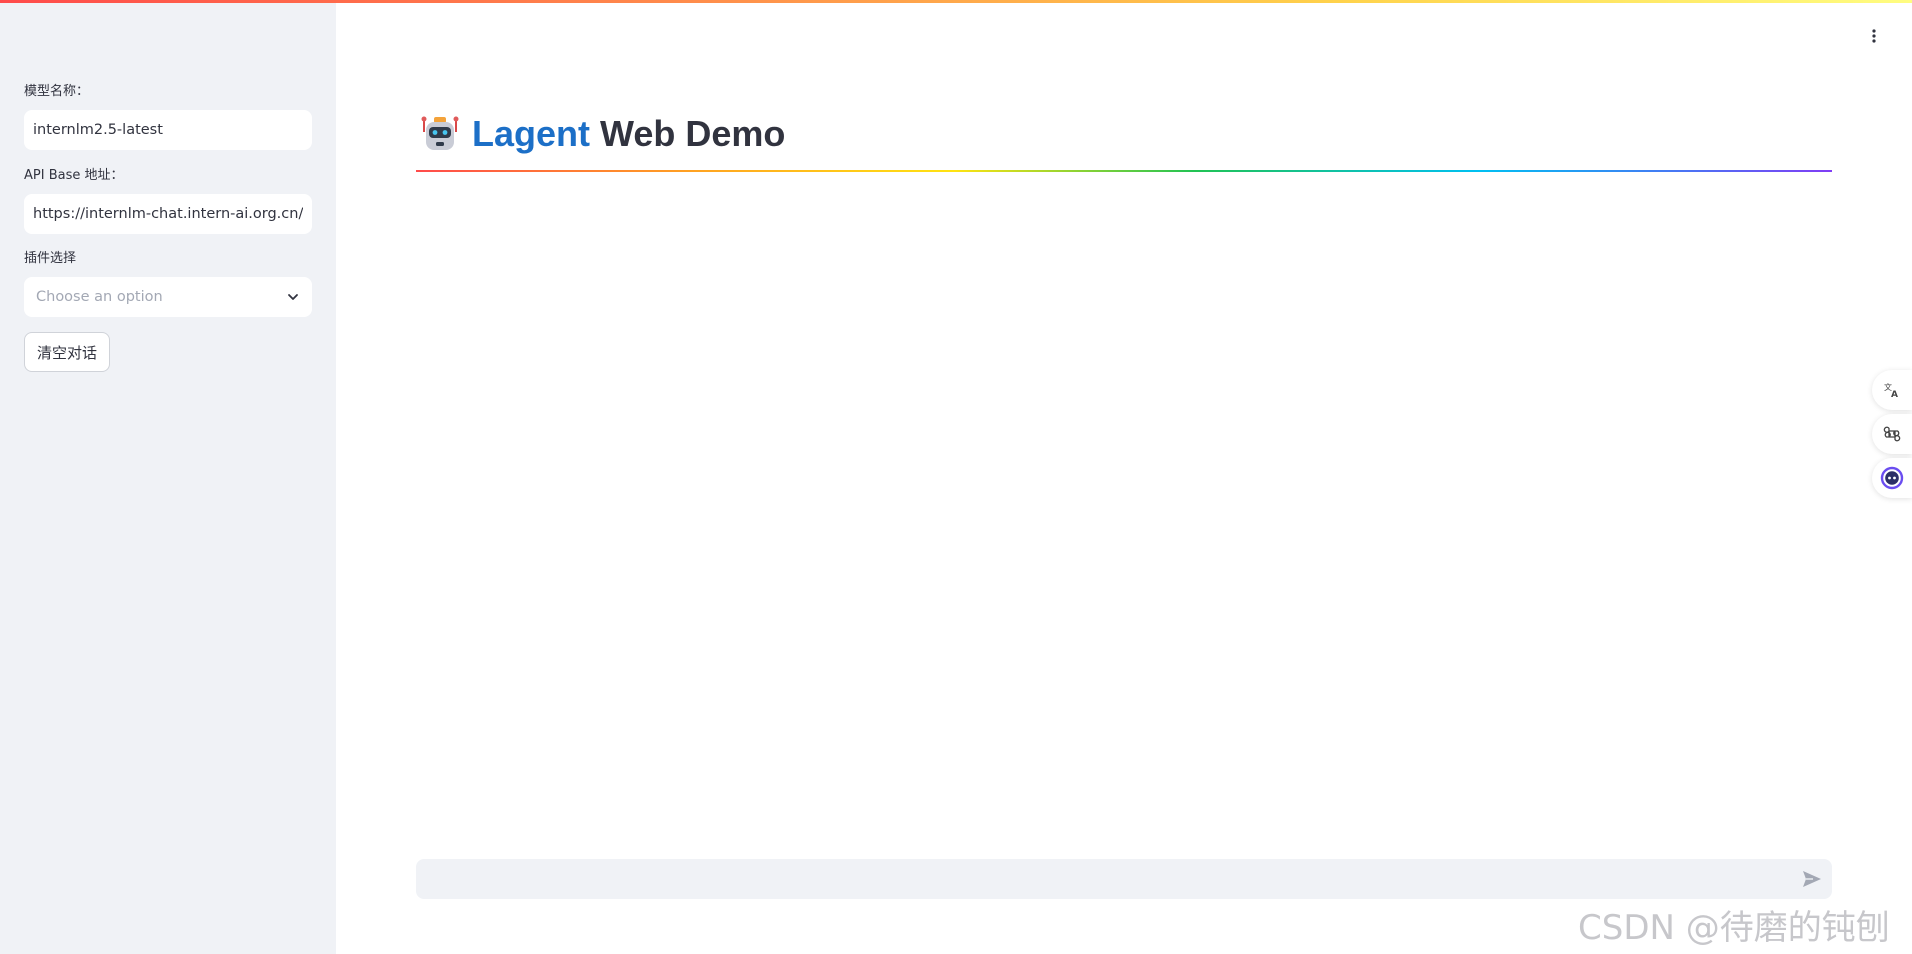 The width and height of the screenshot is (1912, 954). I want to click on plugin-field: 插件选择 Choose an option, so click(168, 284).